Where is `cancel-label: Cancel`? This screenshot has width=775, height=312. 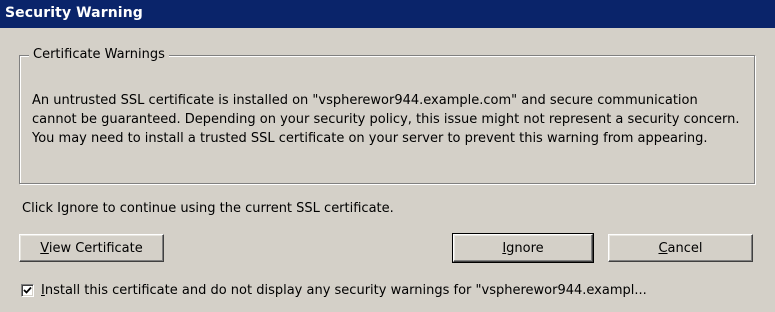
cancel-label: Cancel is located at coordinates (680, 248).